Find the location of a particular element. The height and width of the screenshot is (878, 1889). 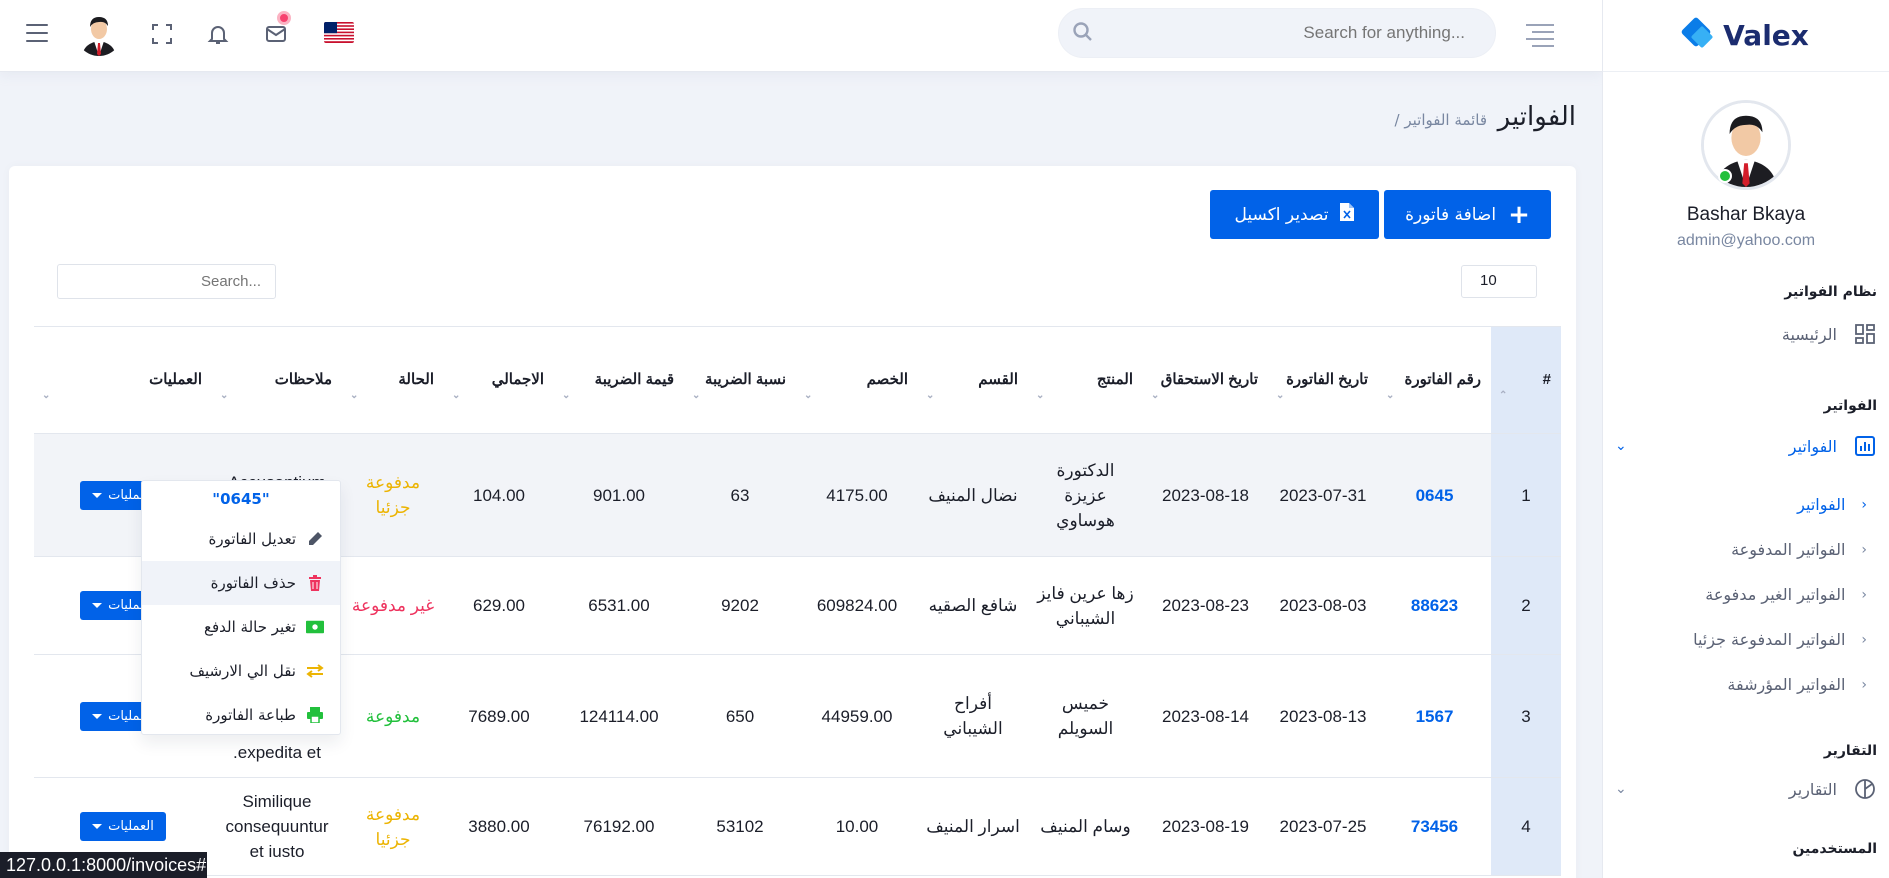

sidebar-sub-paid: › الفواتير المدفوعة is located at coordinates (1746, 549).